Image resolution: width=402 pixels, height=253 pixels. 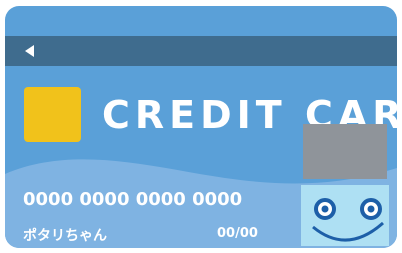 I want to click on card-holder-name: ポタリちゃん, so click(x=65, y=236).